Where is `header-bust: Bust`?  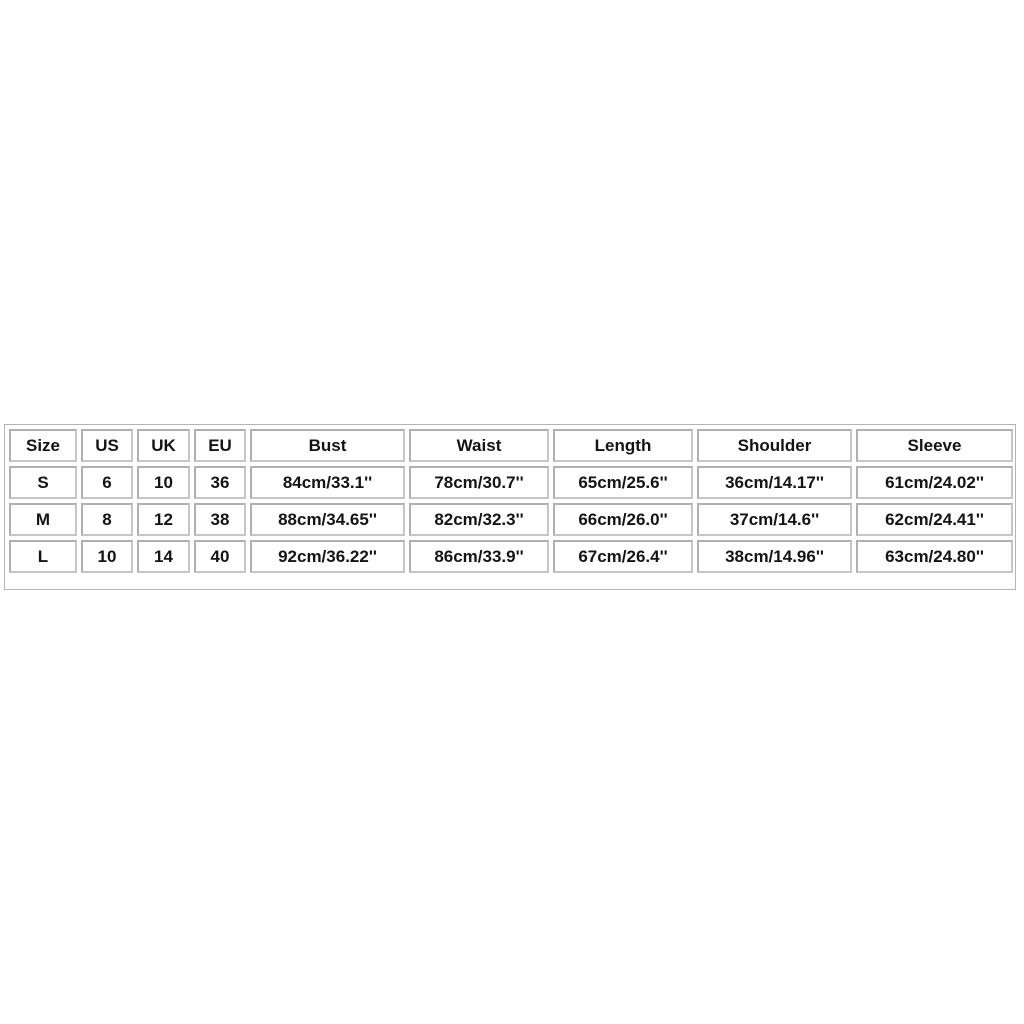 header-bust: Bust is located at coordinates (327, 445).